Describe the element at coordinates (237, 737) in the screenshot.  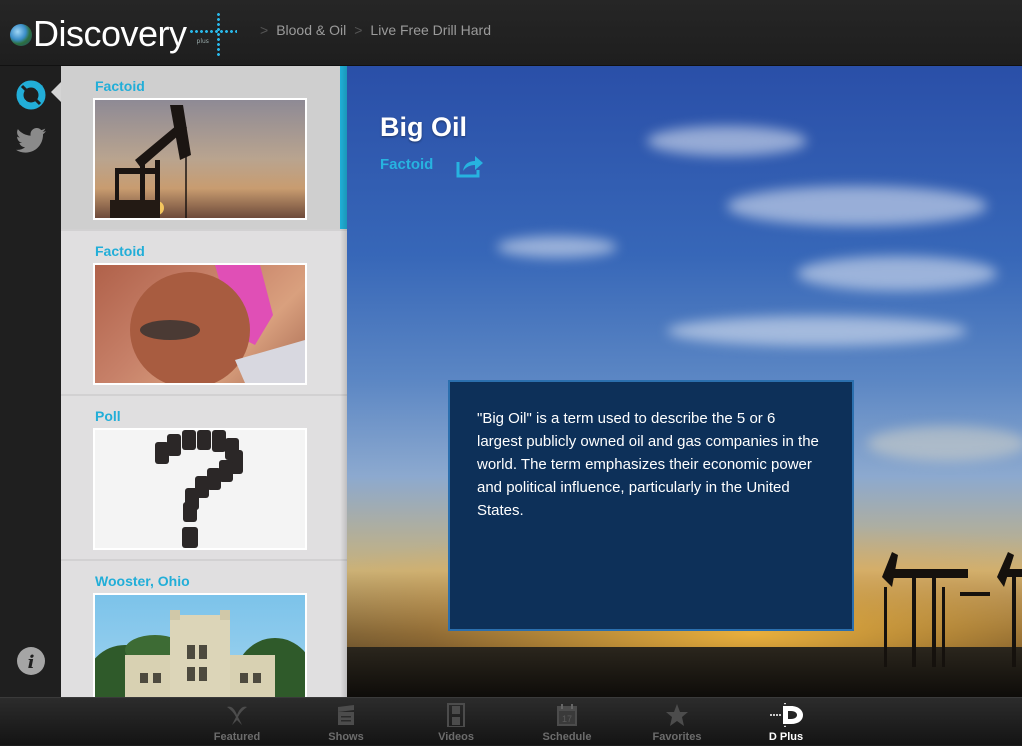
I see `tab-label: Featured` at that location.